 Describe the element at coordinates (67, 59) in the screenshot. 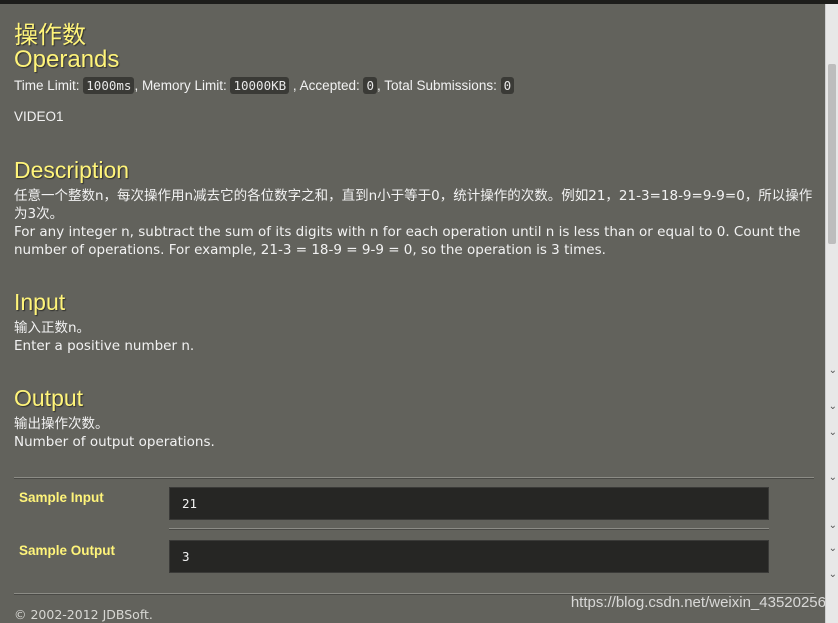

I see `problem-title-en: Operands` at that location.